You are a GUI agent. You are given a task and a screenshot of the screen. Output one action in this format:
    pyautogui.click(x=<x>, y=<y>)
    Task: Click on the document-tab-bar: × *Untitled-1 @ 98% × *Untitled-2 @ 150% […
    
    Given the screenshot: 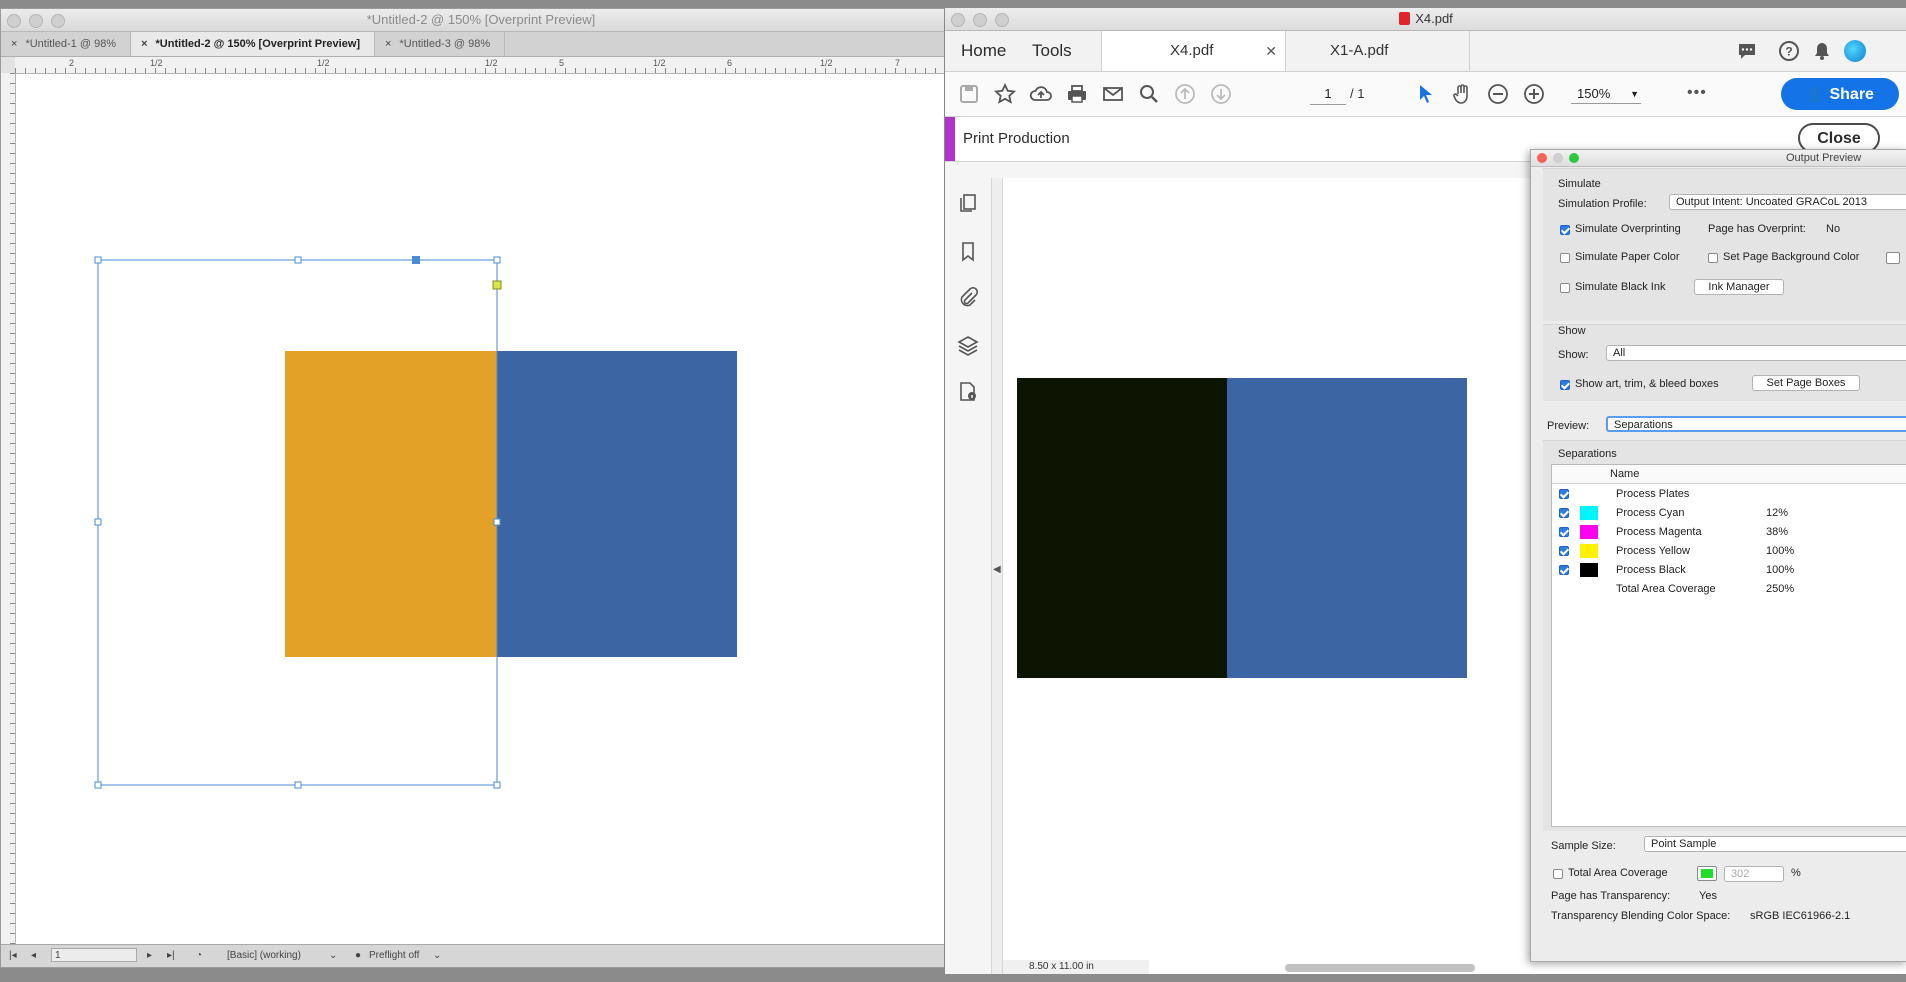 What is the action you would take?
    pyautogui.click(x=481, y=44)
    